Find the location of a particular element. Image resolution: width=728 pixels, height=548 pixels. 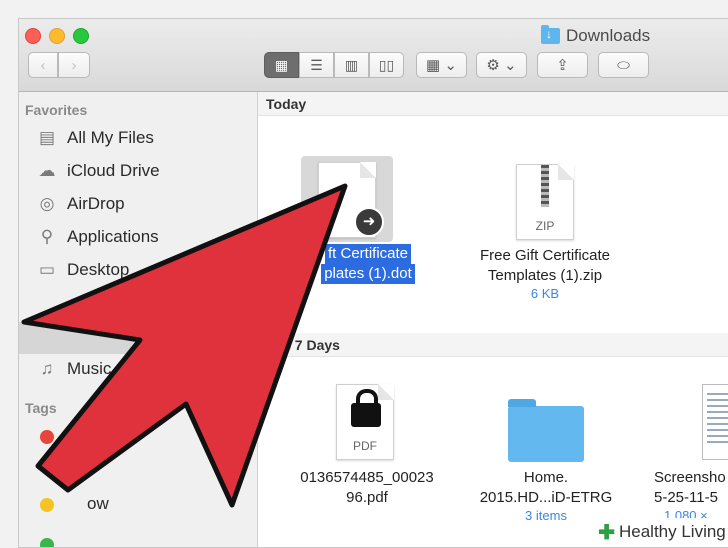

sidebar-item-label: iCloud Drive is located at coordinates (113, 170).